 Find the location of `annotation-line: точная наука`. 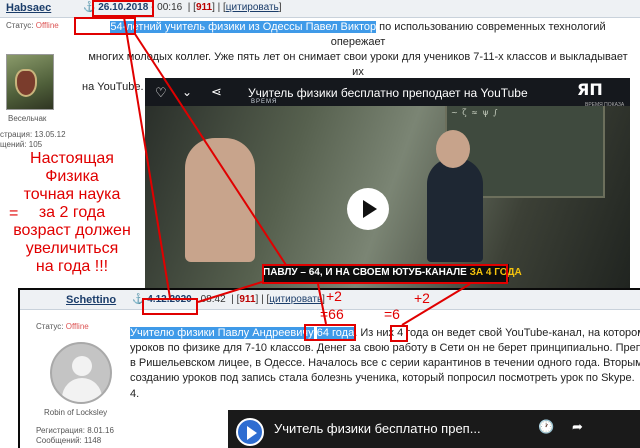

annotation-line: точная наука is located at coordinates (72, 194).